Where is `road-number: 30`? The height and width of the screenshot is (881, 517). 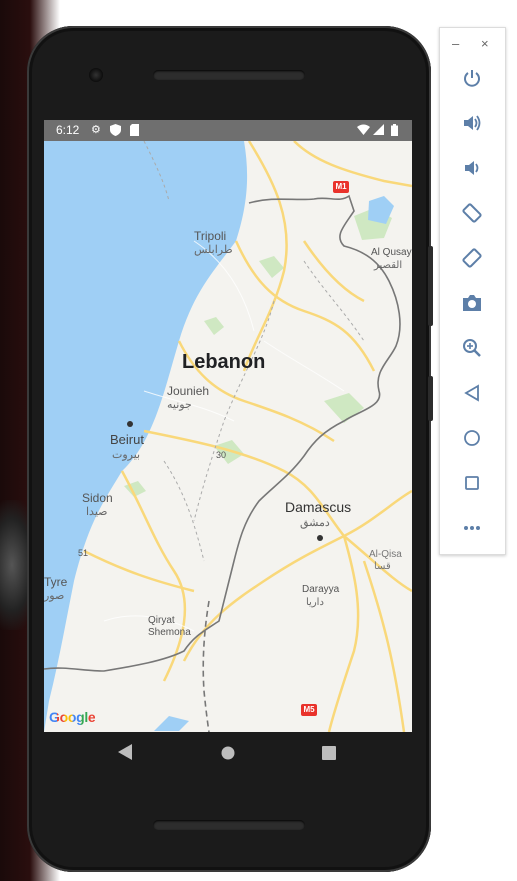 road-number: 30 is located at coordinates (221, 455).